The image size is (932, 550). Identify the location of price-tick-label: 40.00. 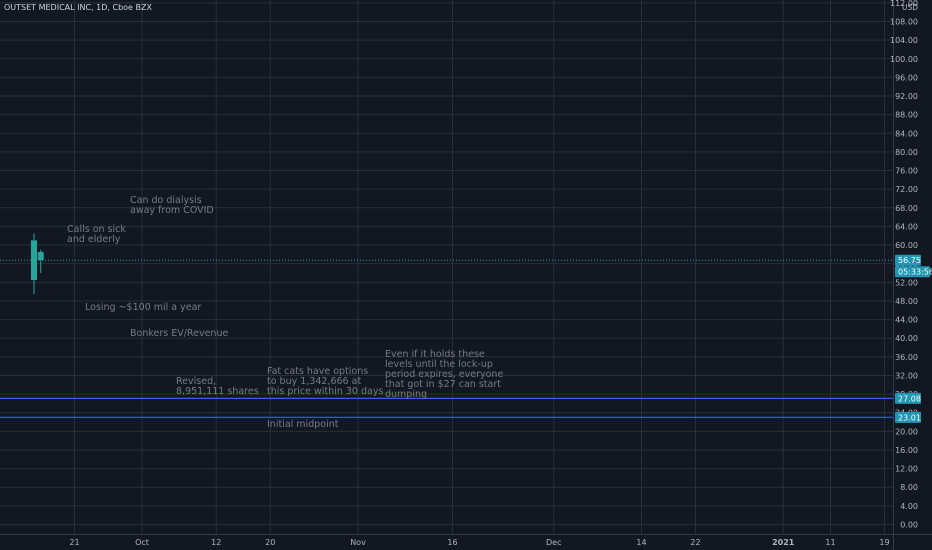
(906, 338).